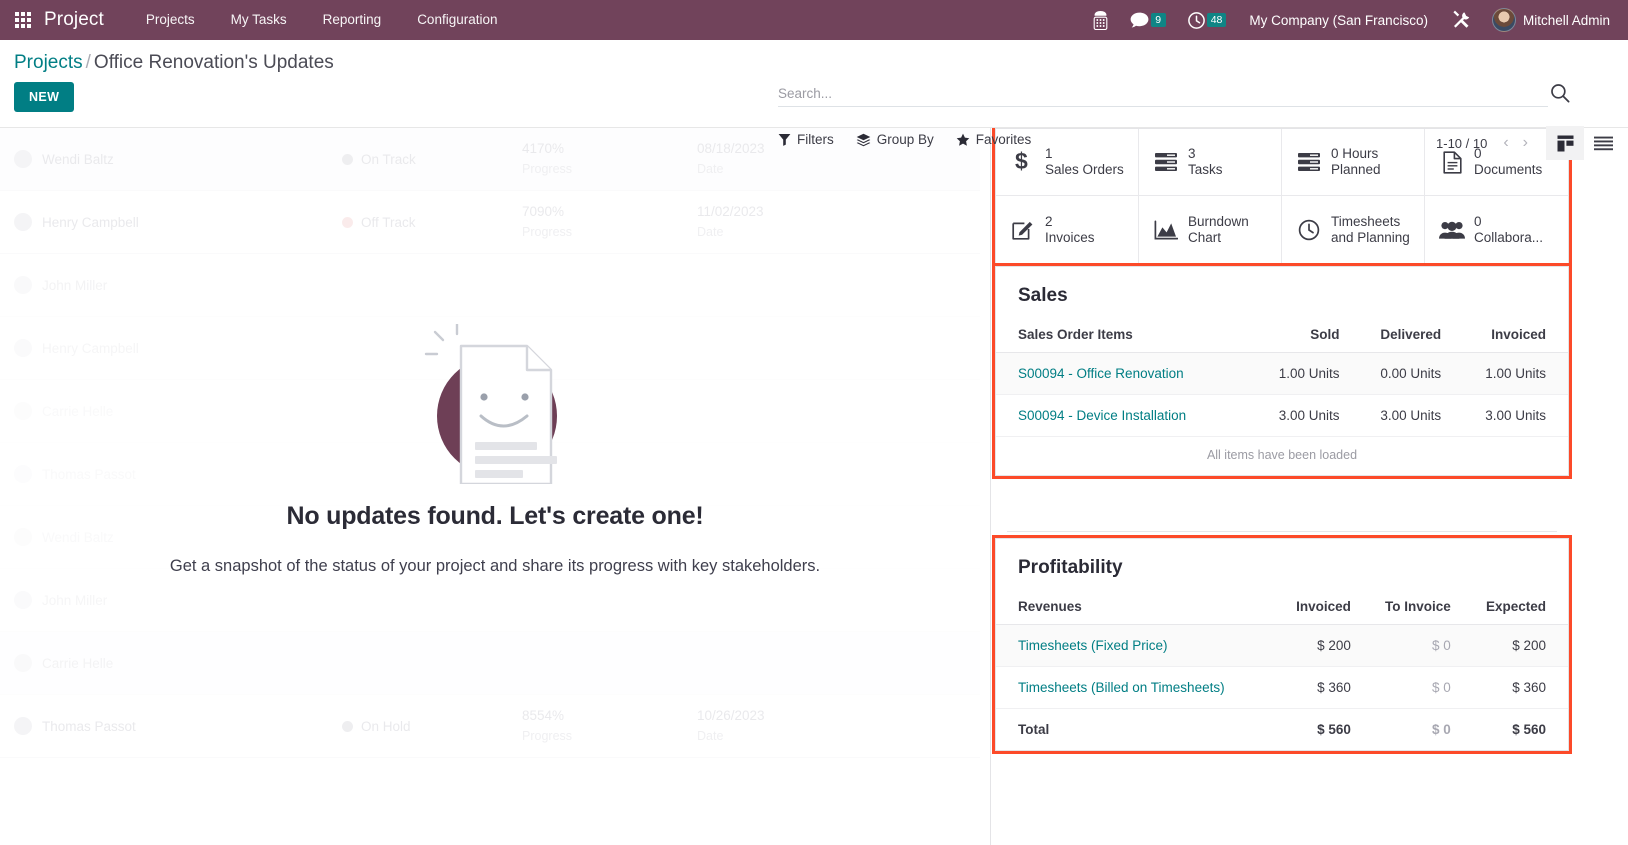  Describe the element at coordinates (1135, 645) in the screenshot. I see `revenue-line-link: Timesheets (Fixed Price)` at that location.